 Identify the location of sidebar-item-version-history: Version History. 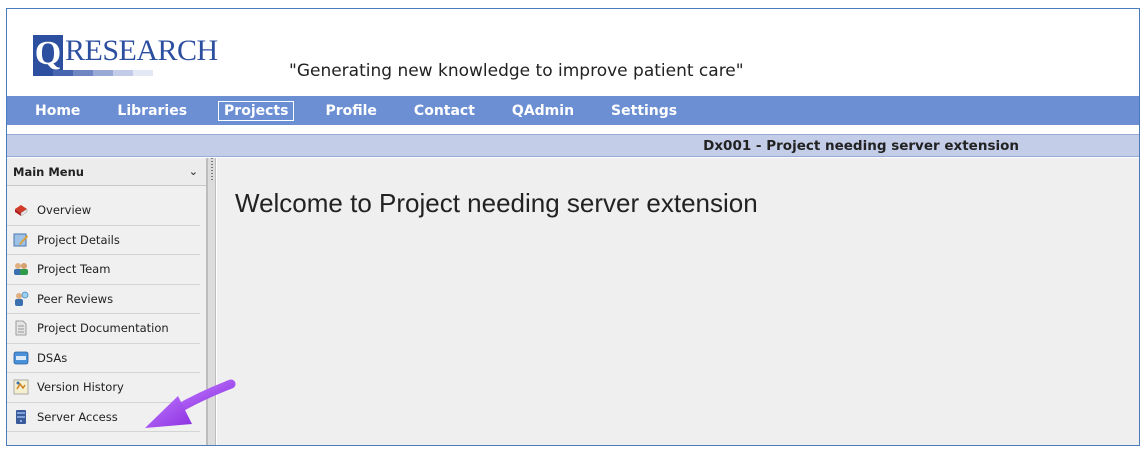
(103, 388).